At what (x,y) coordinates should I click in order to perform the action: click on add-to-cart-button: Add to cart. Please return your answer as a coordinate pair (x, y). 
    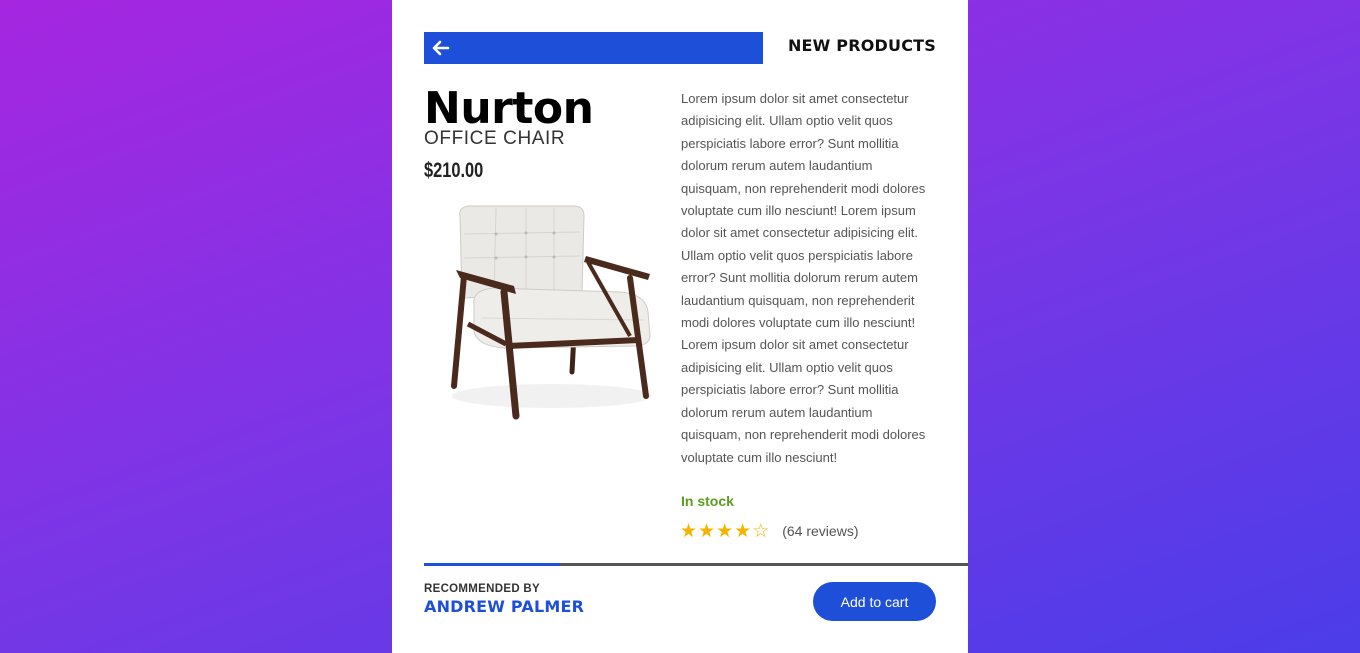
    Looking at the image, I should click on (874, 601).